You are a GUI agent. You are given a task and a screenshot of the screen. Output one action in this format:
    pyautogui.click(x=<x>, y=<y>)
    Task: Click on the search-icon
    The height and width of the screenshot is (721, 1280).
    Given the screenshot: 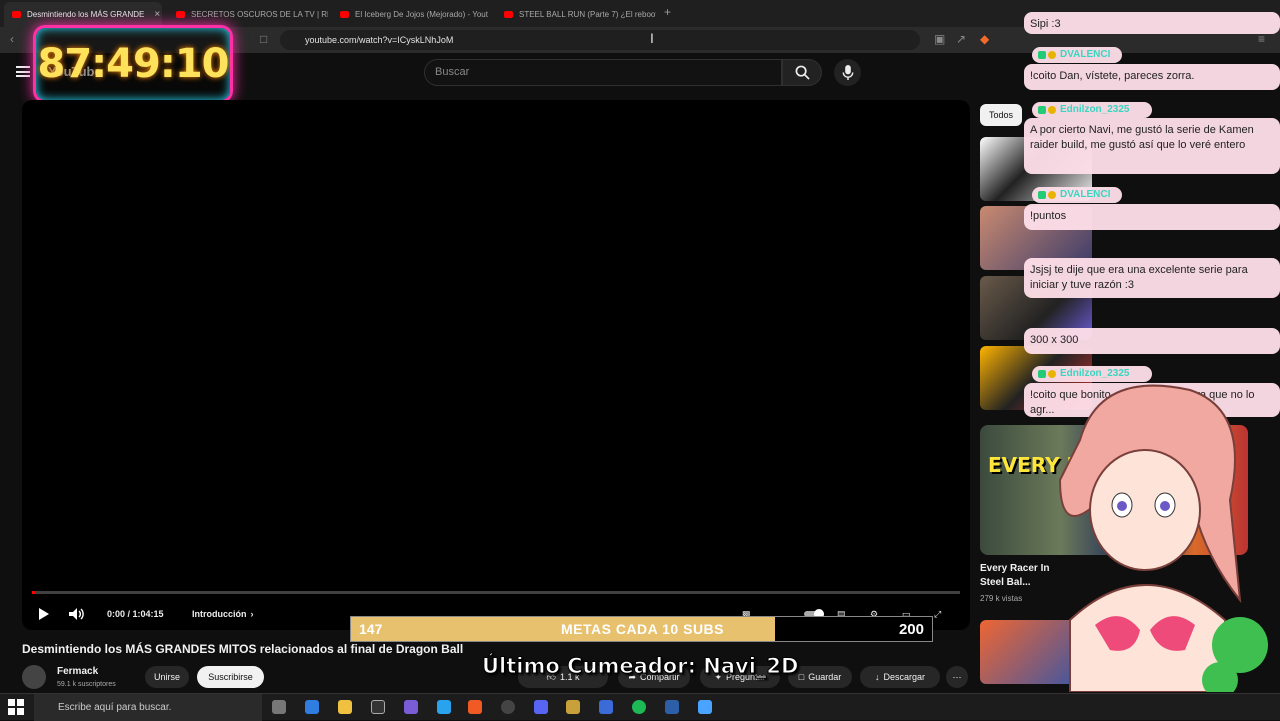 What is the action you would take?
    pyautogui.click(x=802, y=72)
    